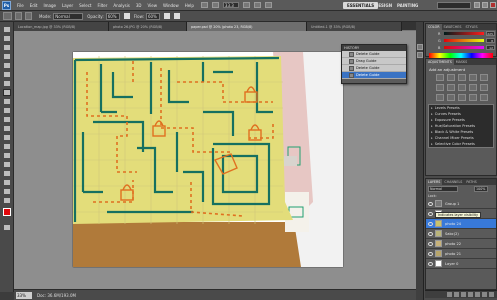  What do you see at coordinates (454, 5) in the screenshot?
I see `search-input` at bounding box center [454, 5].